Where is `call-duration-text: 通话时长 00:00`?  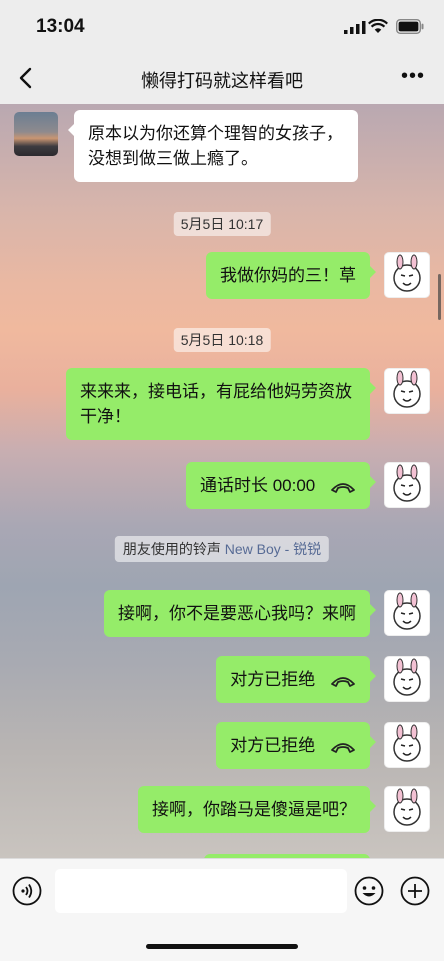
call-duration-text: 通话时长 00:00 is located at coordinates (258, 485).